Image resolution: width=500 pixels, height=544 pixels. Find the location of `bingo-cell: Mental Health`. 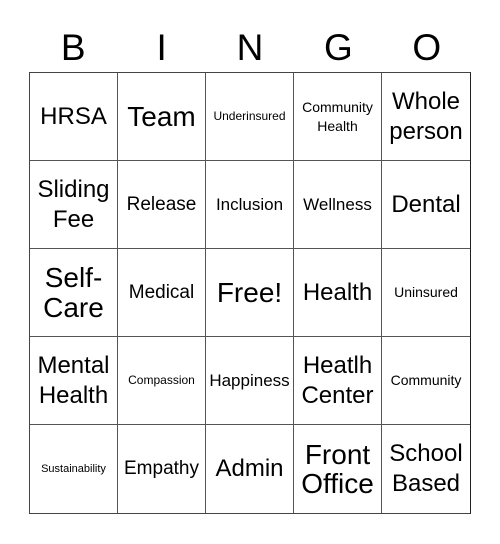

bingo-cell: Mental Health is located at coordinates (74, 381).